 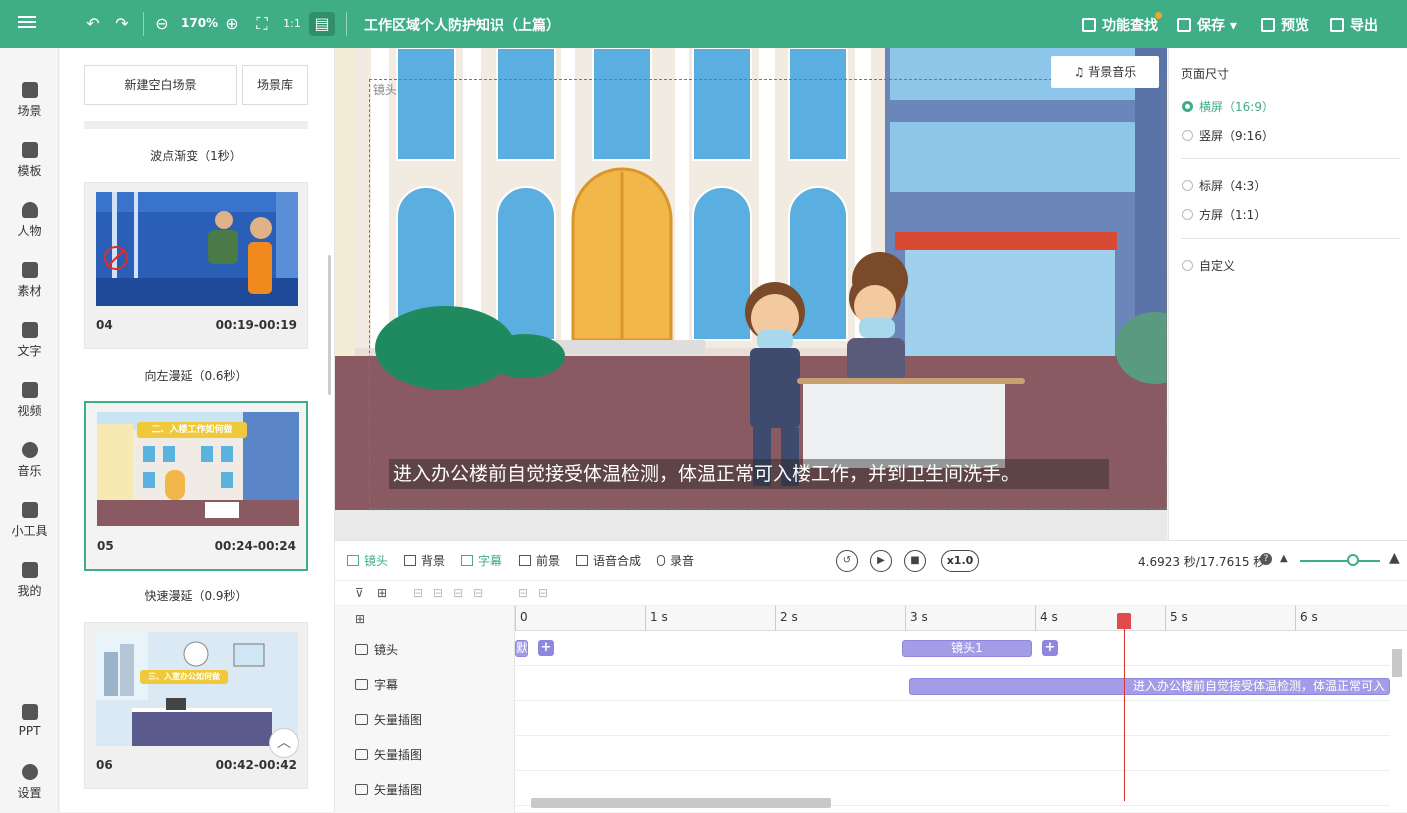 I want to click on scene-scrollbar, so click(x=329, y=325).